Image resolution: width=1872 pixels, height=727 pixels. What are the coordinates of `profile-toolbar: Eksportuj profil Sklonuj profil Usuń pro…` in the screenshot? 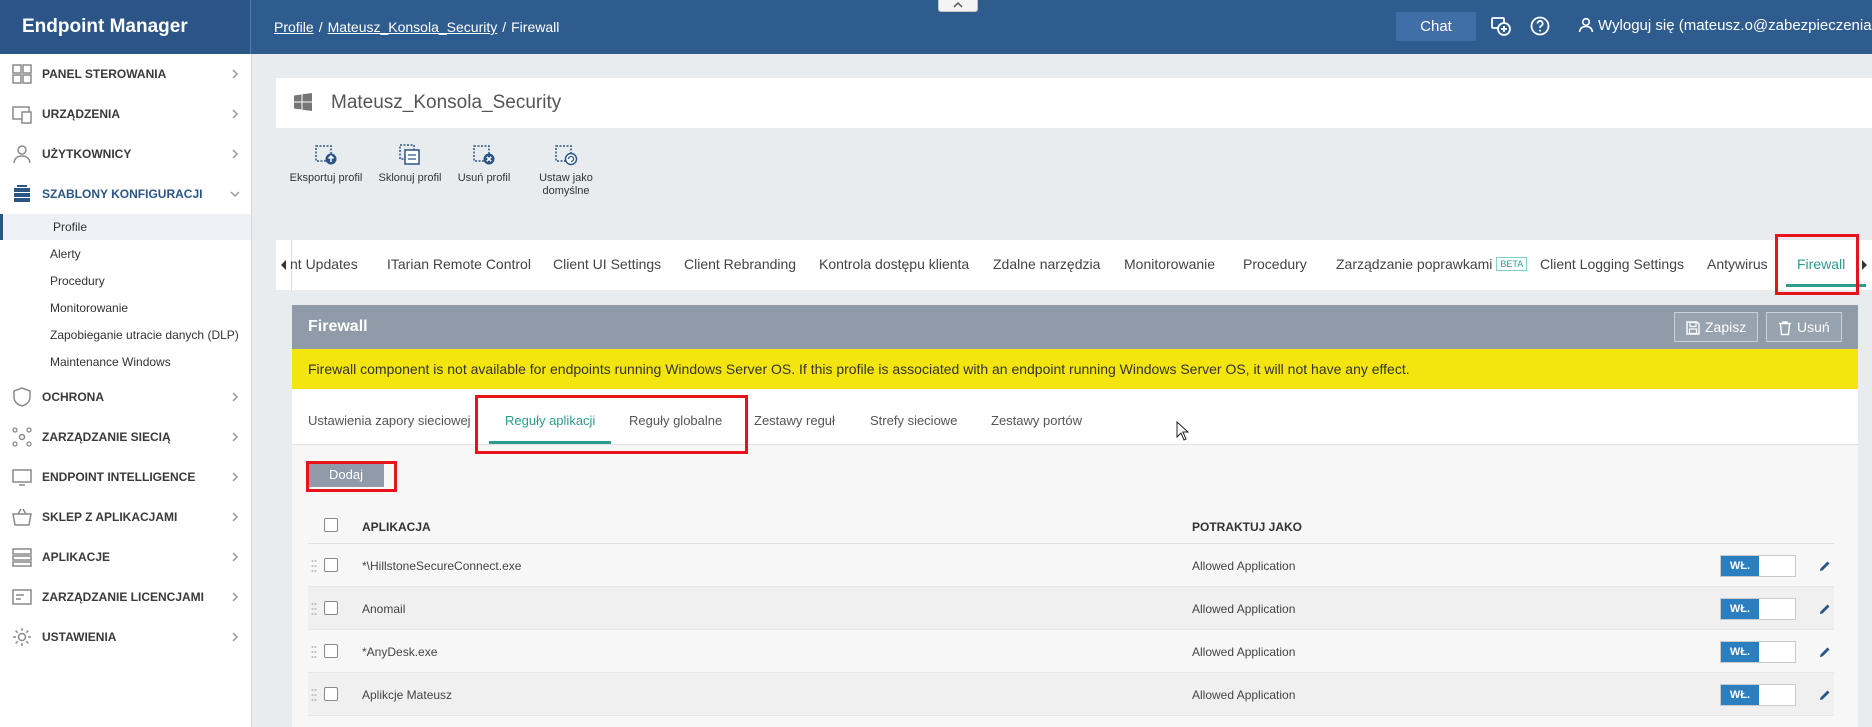 It's located at (1074, 171).